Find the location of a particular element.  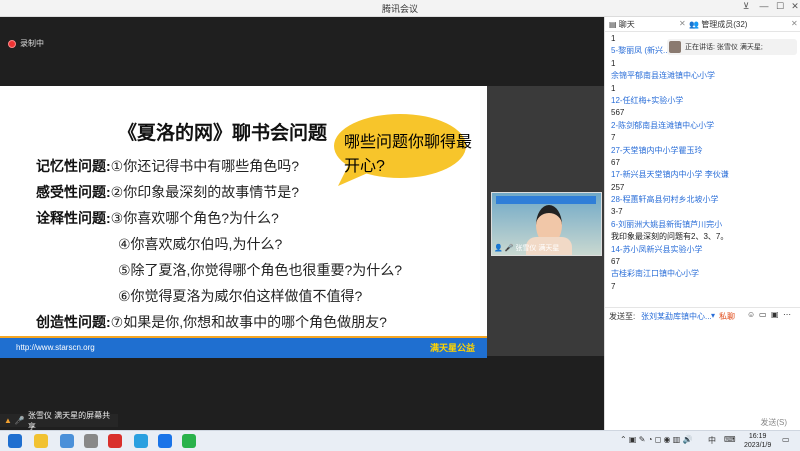

recording-label: 录制中 is located at coordinates (32, 43).